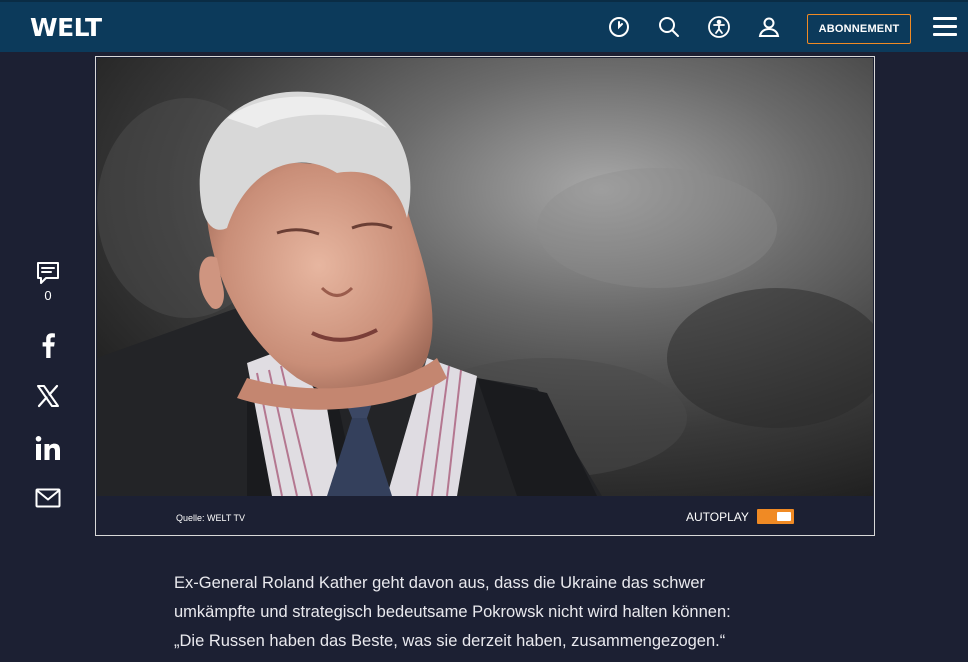 The height and width of the screenshot is (662, 968). I want to click on video-controls-bar: Quelle: WELT TV AUTOPLAY, so click(485, 516).